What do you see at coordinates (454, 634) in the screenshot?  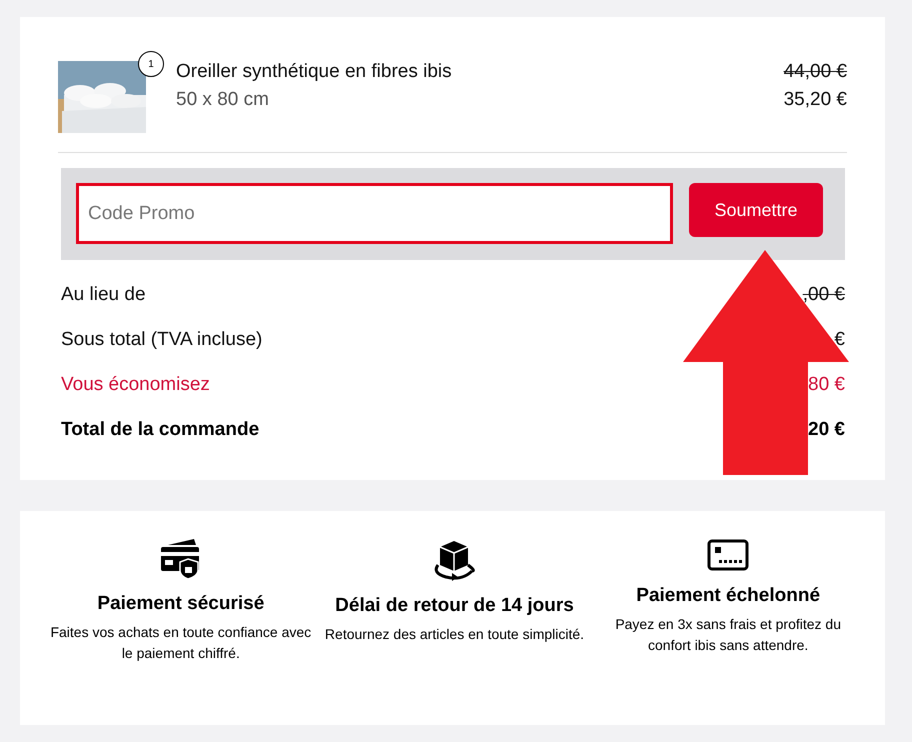 I see `feature-description: Retournez des articles en toute simplicité.` at bounding box center [454, 634].